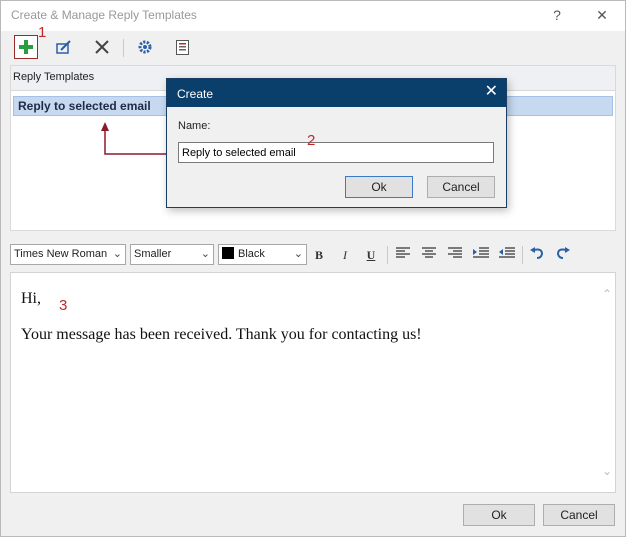 Image resolution: width=626 pixels, height=537 pixels. I want to click on font-color-select: Black ⌄, so click(262, 254).